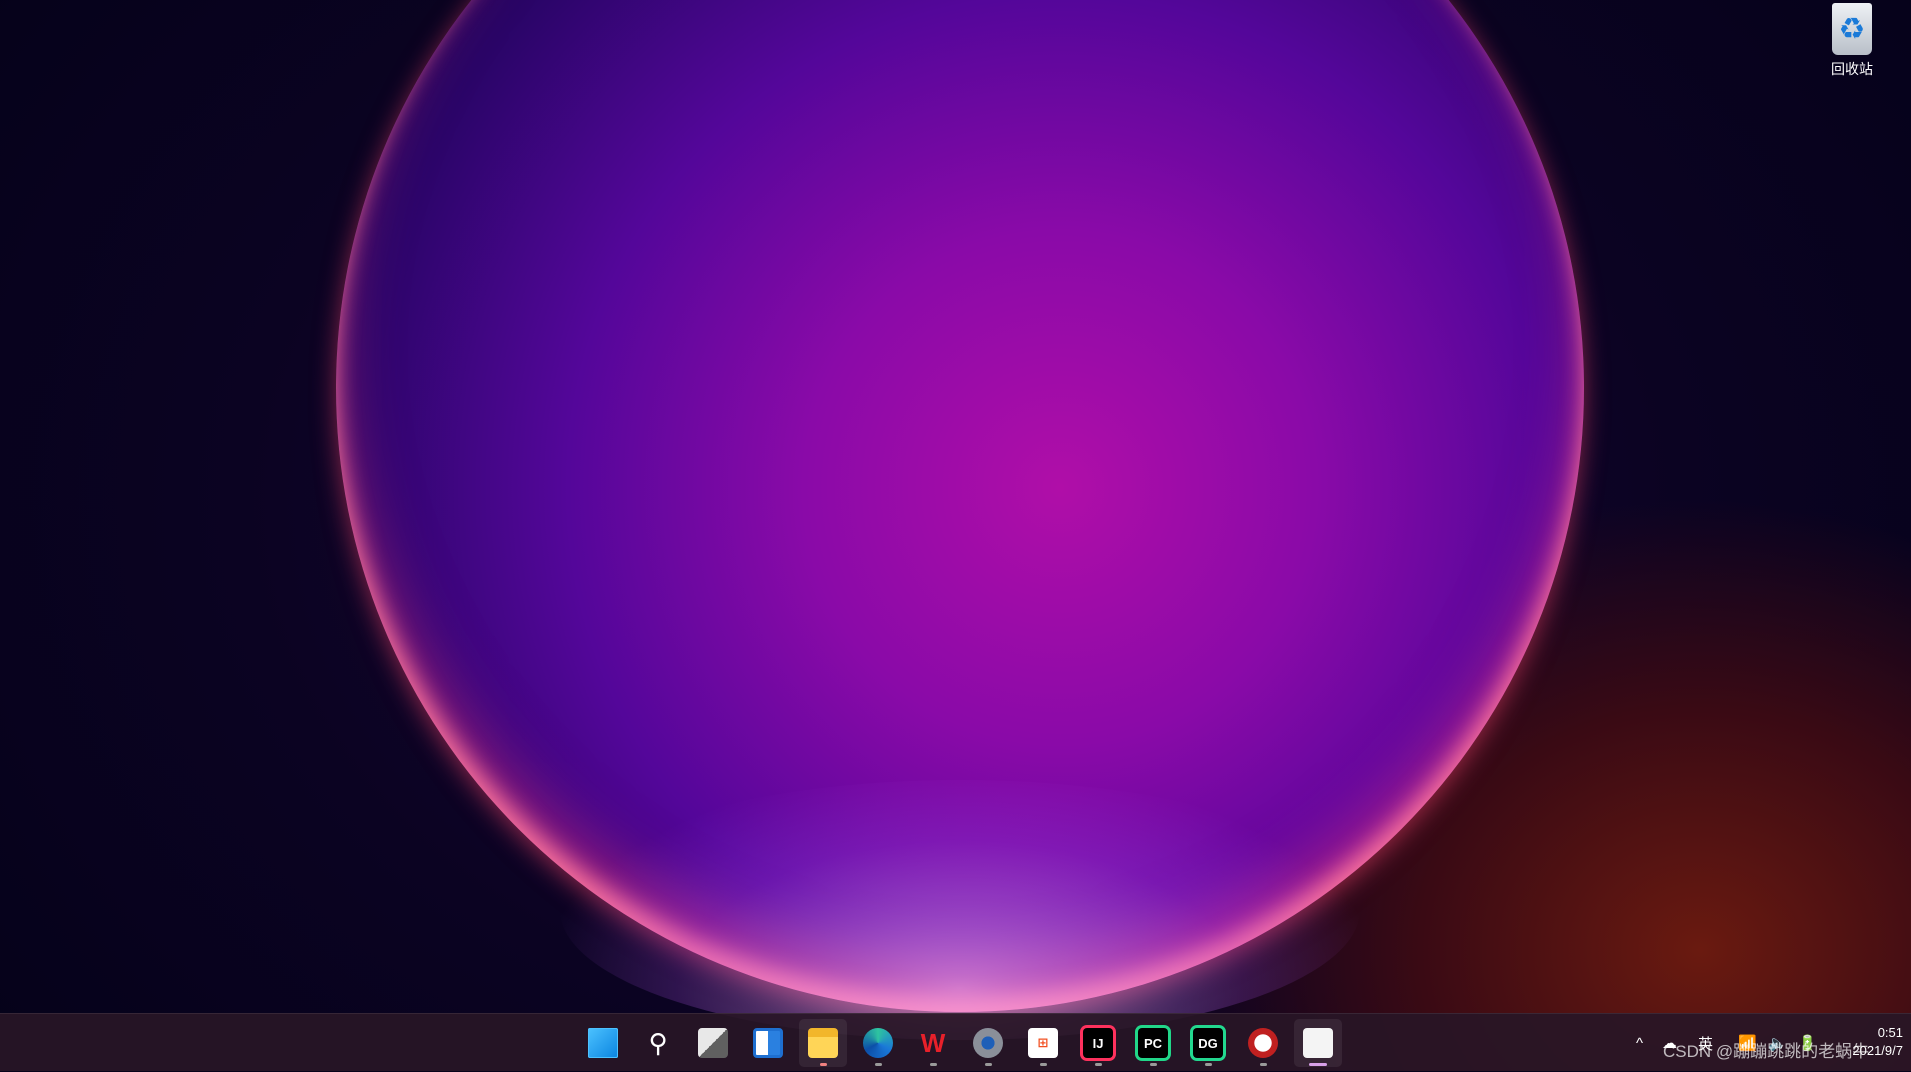  I want to click on widgets-icon, so click(768, 1043).